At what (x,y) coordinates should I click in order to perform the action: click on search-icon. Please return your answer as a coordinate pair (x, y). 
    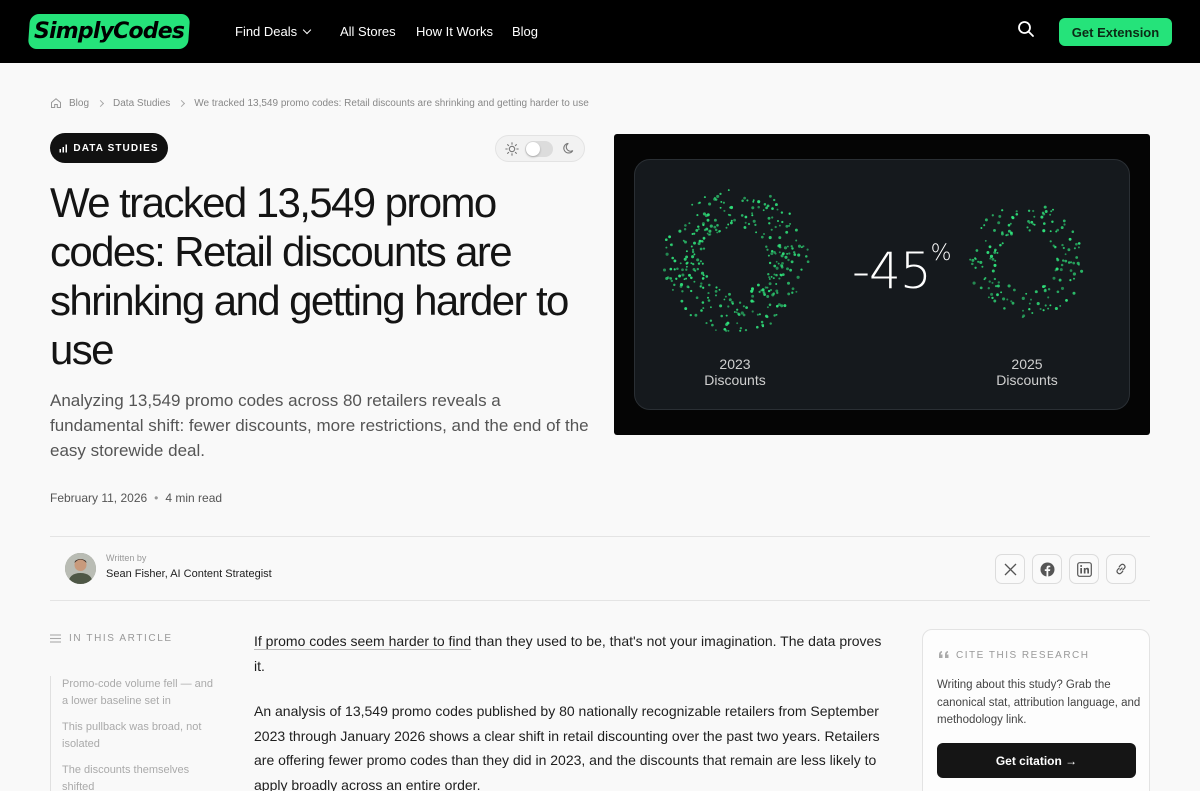
    Looking at the image, I should click on (1026, 29).